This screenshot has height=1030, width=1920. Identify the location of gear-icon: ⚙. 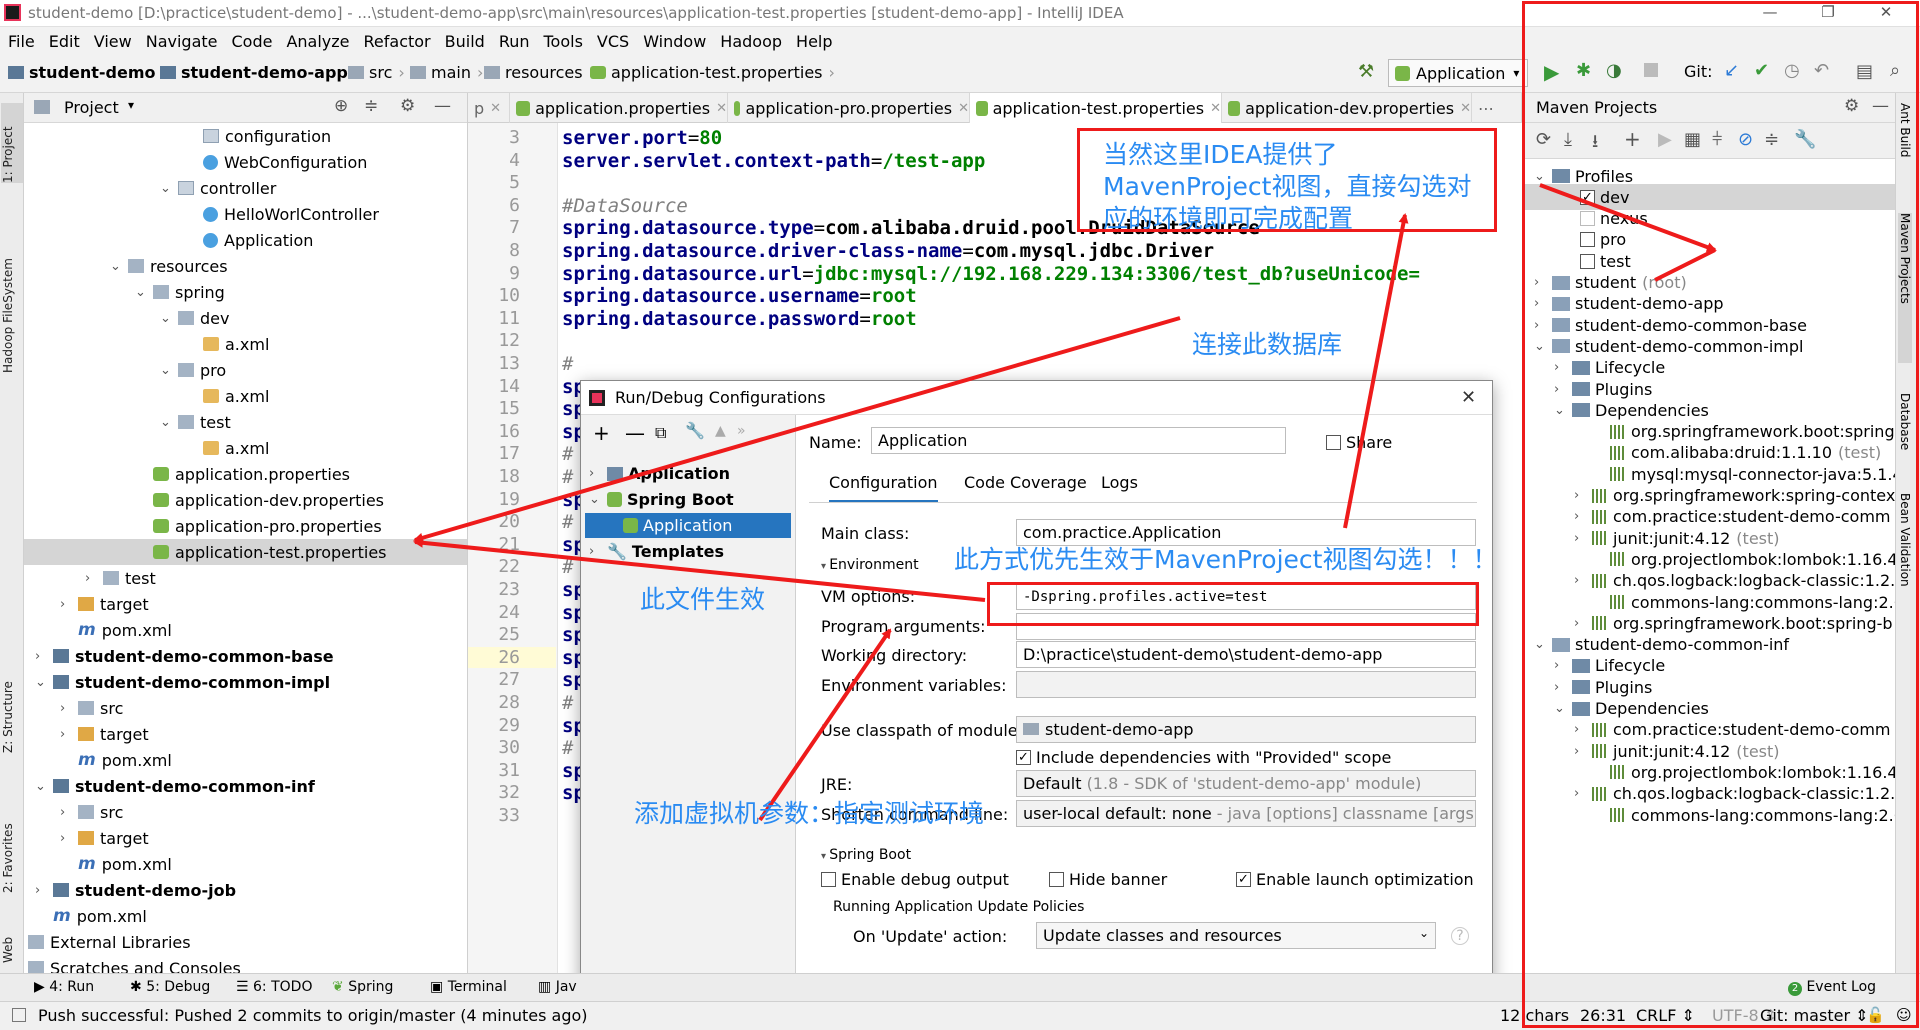
(407, 106).